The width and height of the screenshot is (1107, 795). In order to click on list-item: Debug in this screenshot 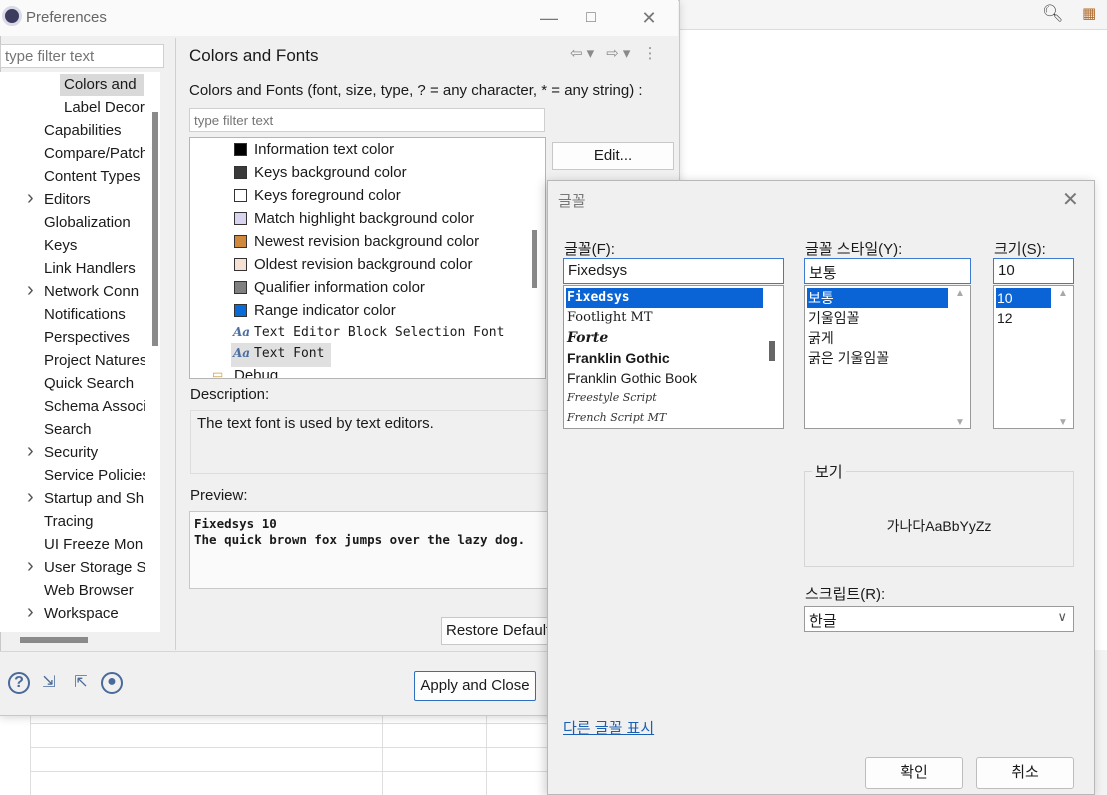, I will do `click(256, 372)`.